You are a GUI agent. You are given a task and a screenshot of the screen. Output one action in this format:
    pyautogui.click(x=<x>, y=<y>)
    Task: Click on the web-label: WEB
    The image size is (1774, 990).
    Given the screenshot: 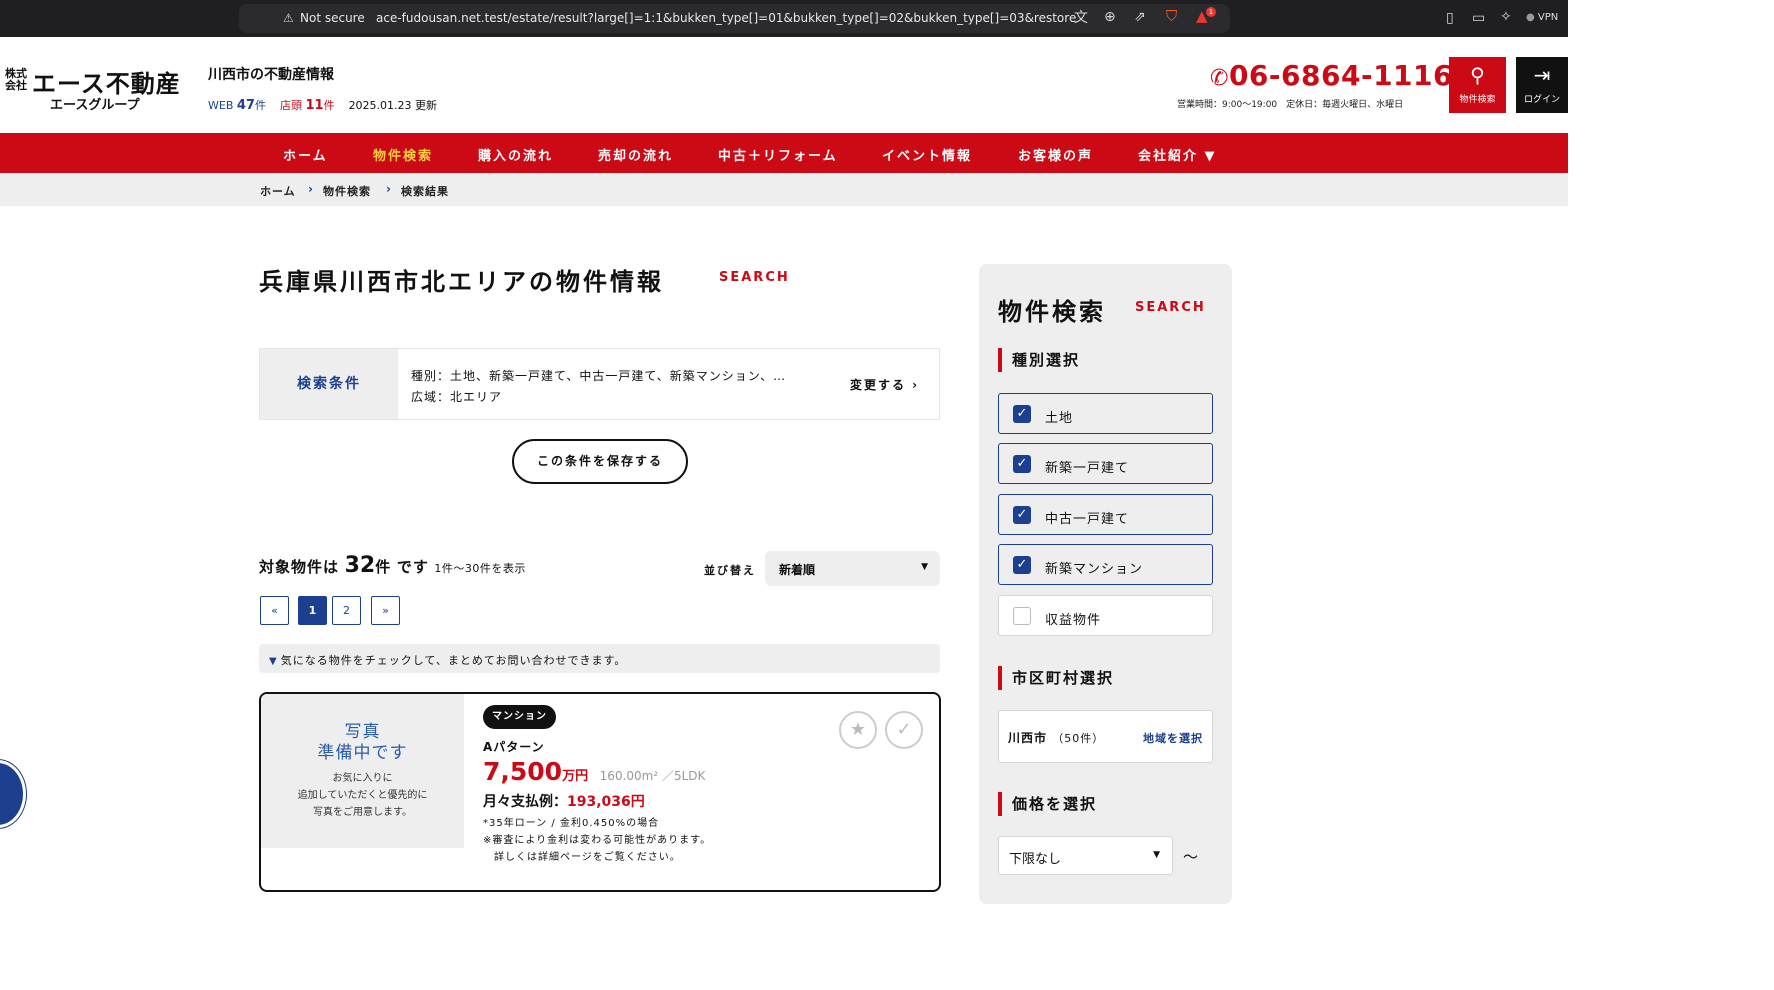 What is the action you would take?
    pyautogui.click(x=221, y=105)
    